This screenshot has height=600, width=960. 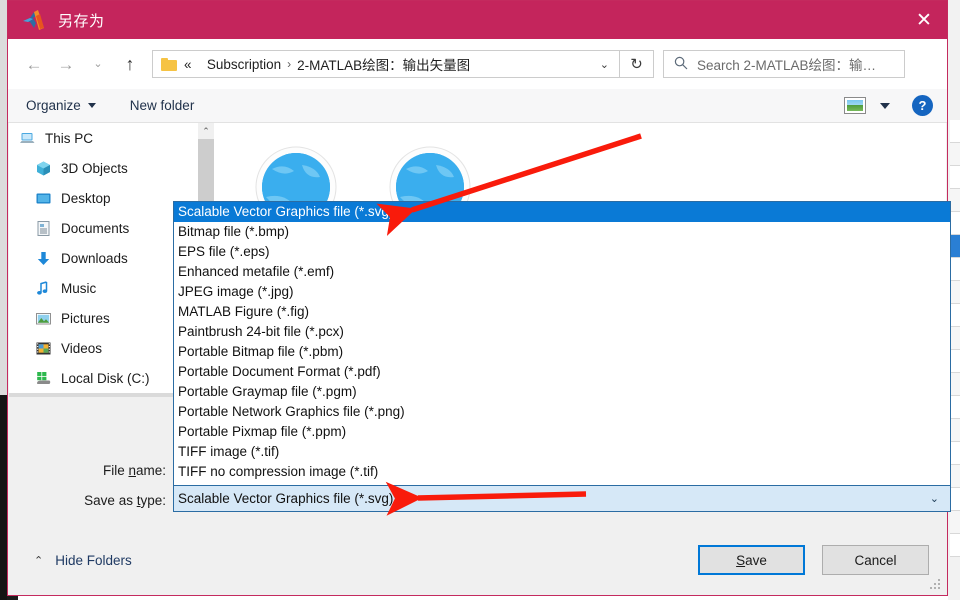 What do you see at coordinates (206, 174) in the screenshot?
I see `scrollbar-thumb` at bounding box center [206, 174].